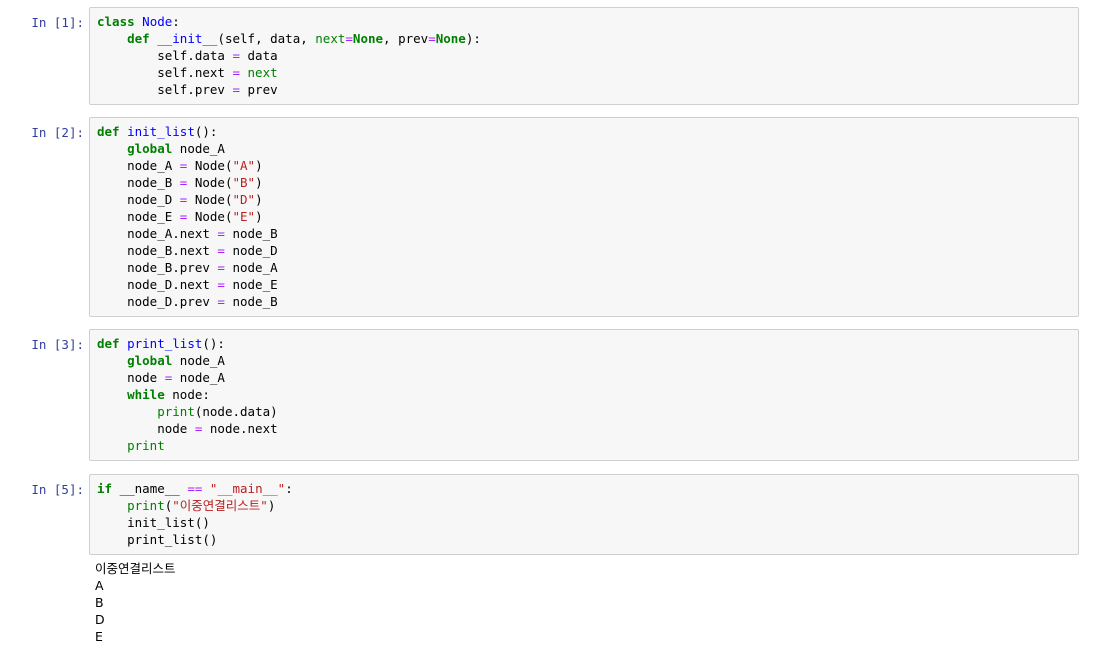  I want to click on code-token: prev, so click(259, 89).